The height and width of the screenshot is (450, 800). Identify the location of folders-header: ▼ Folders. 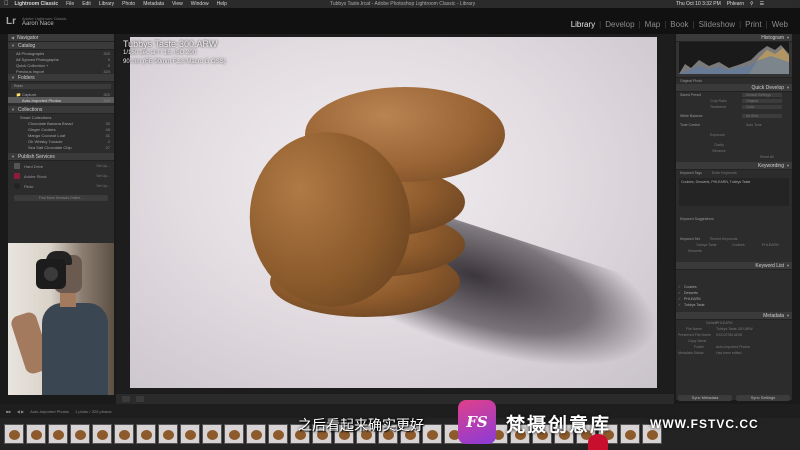
(61, 78).